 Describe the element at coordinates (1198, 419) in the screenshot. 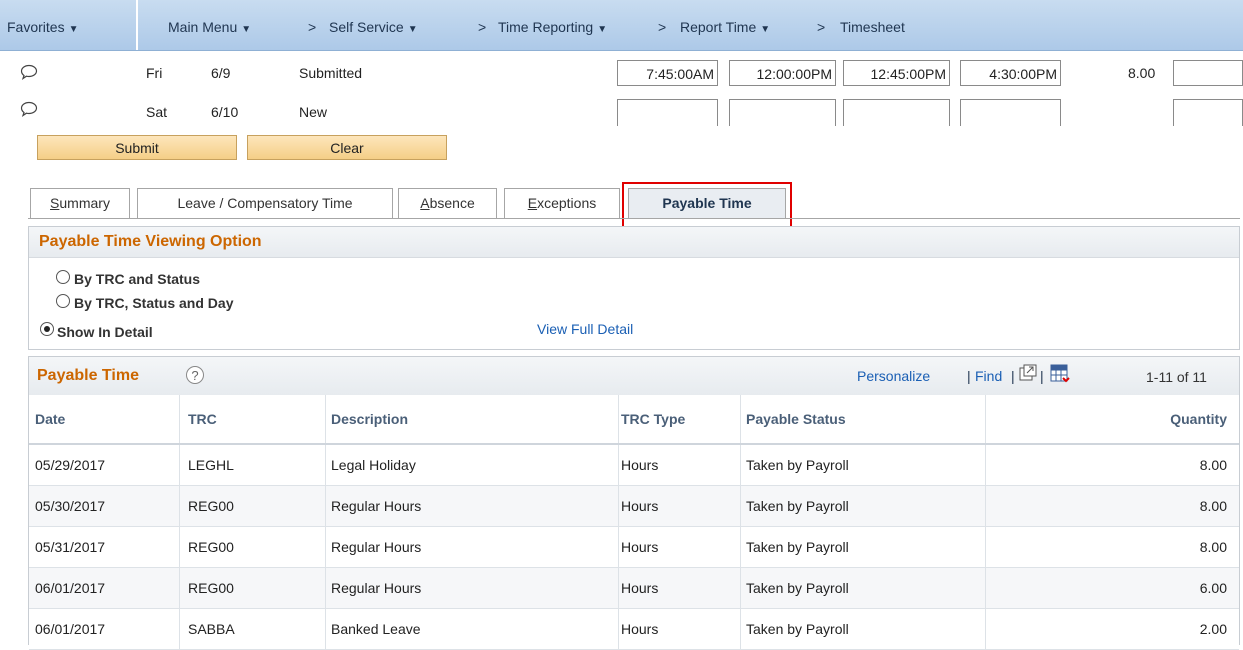

I see `col-header-quantity: Quantity` at that location.